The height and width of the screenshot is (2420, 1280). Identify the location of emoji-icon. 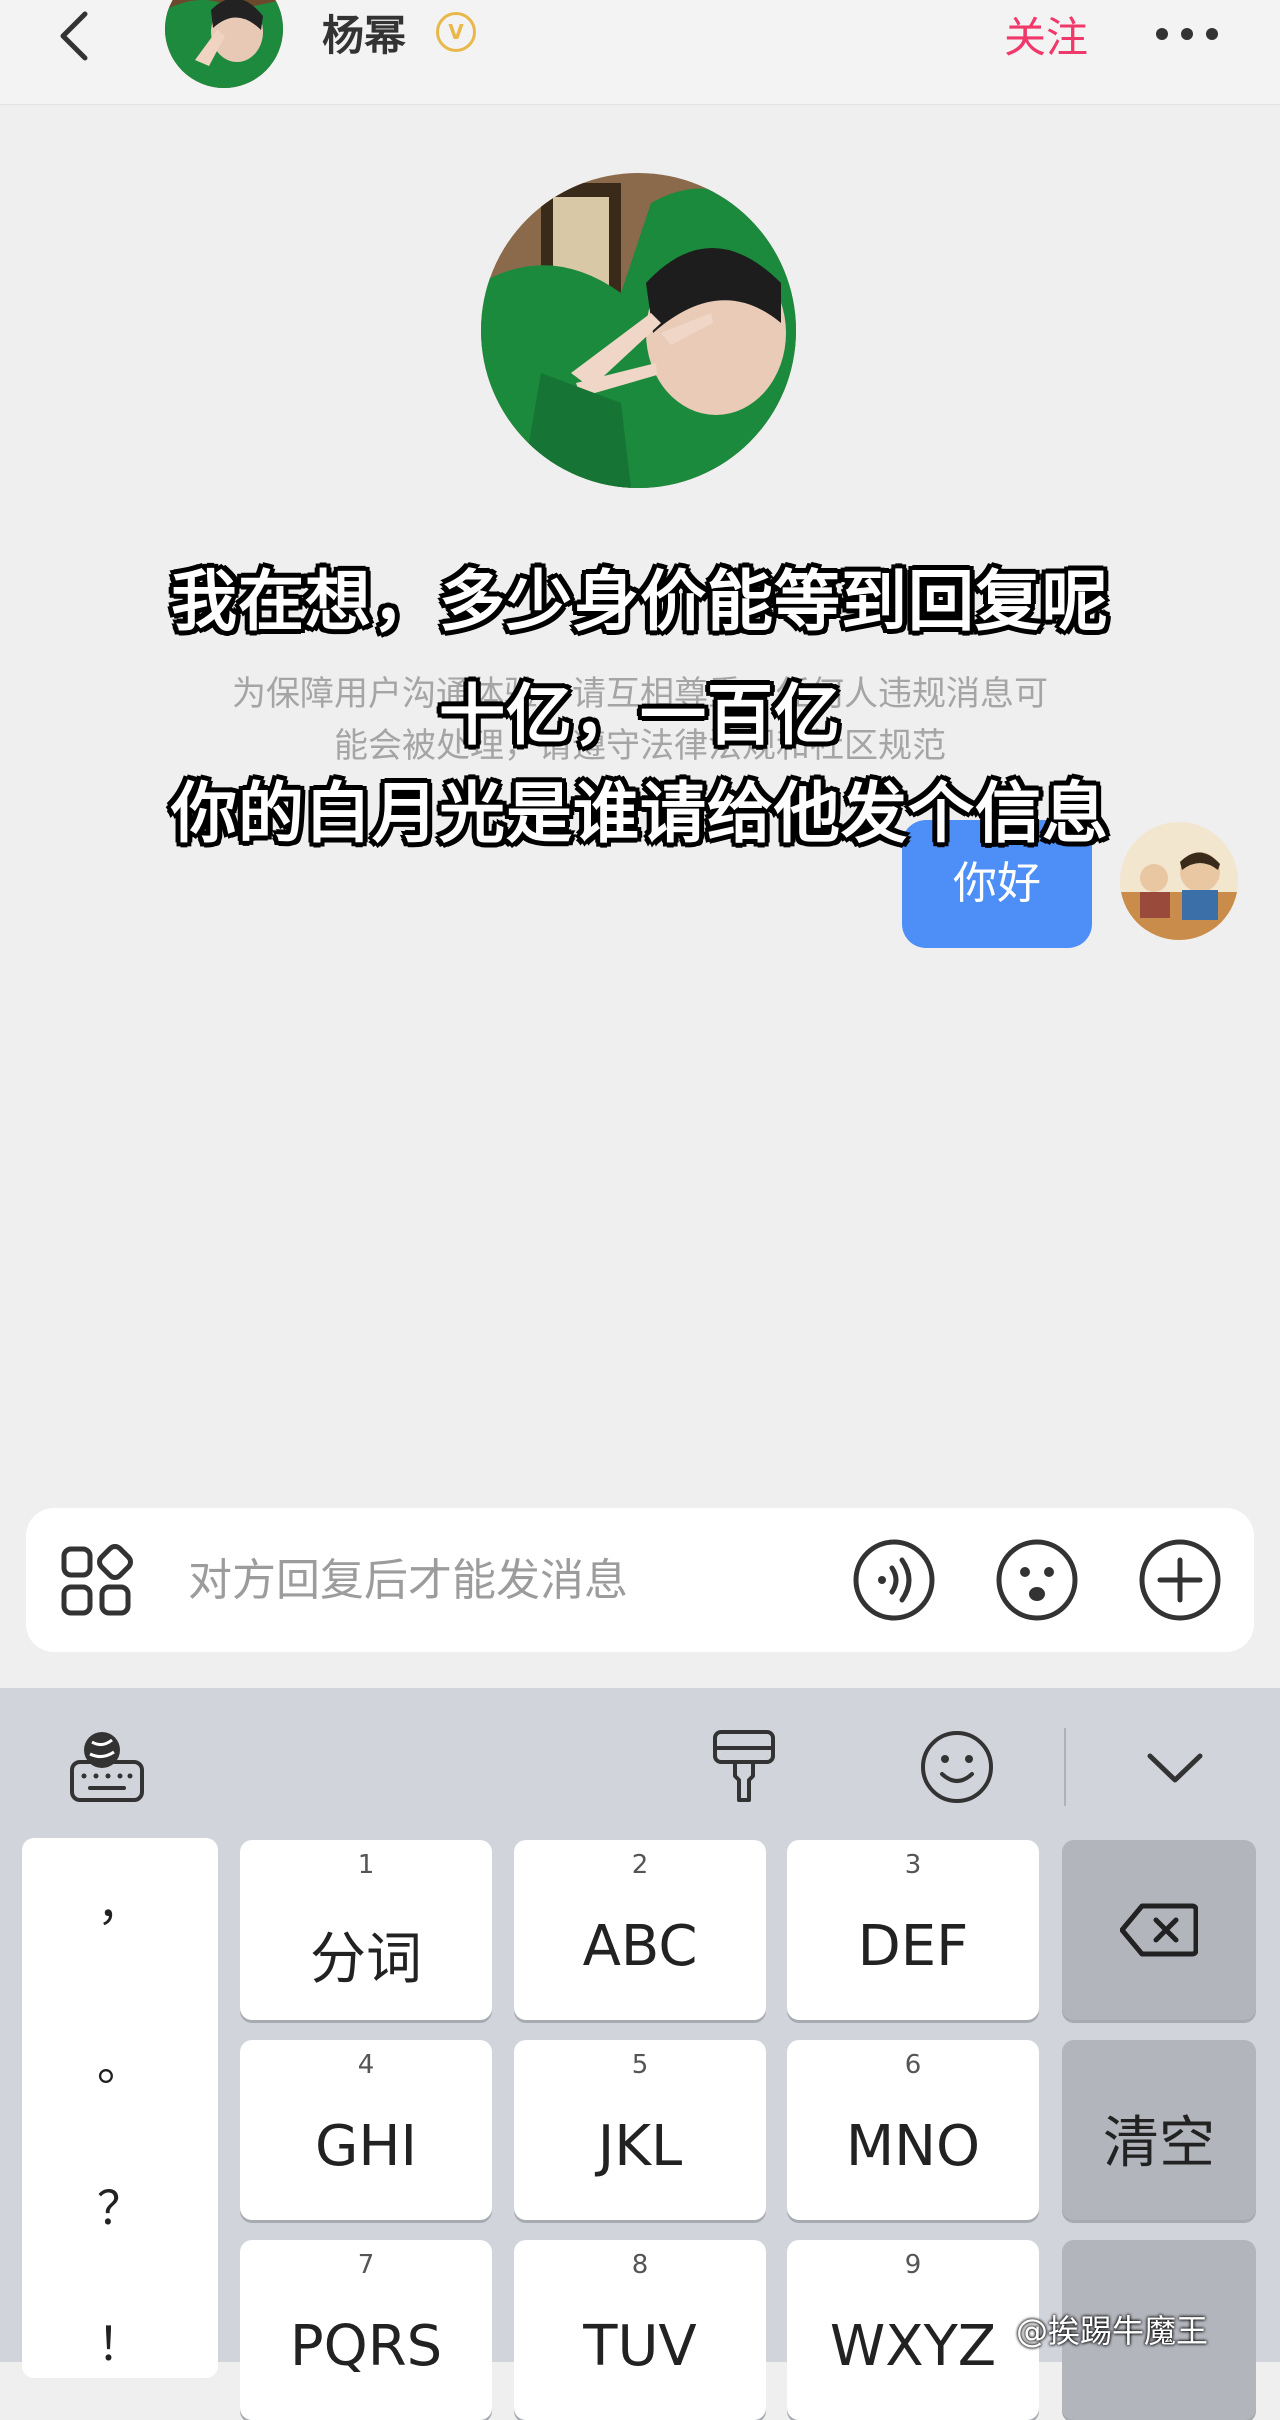
(1037, 1580).